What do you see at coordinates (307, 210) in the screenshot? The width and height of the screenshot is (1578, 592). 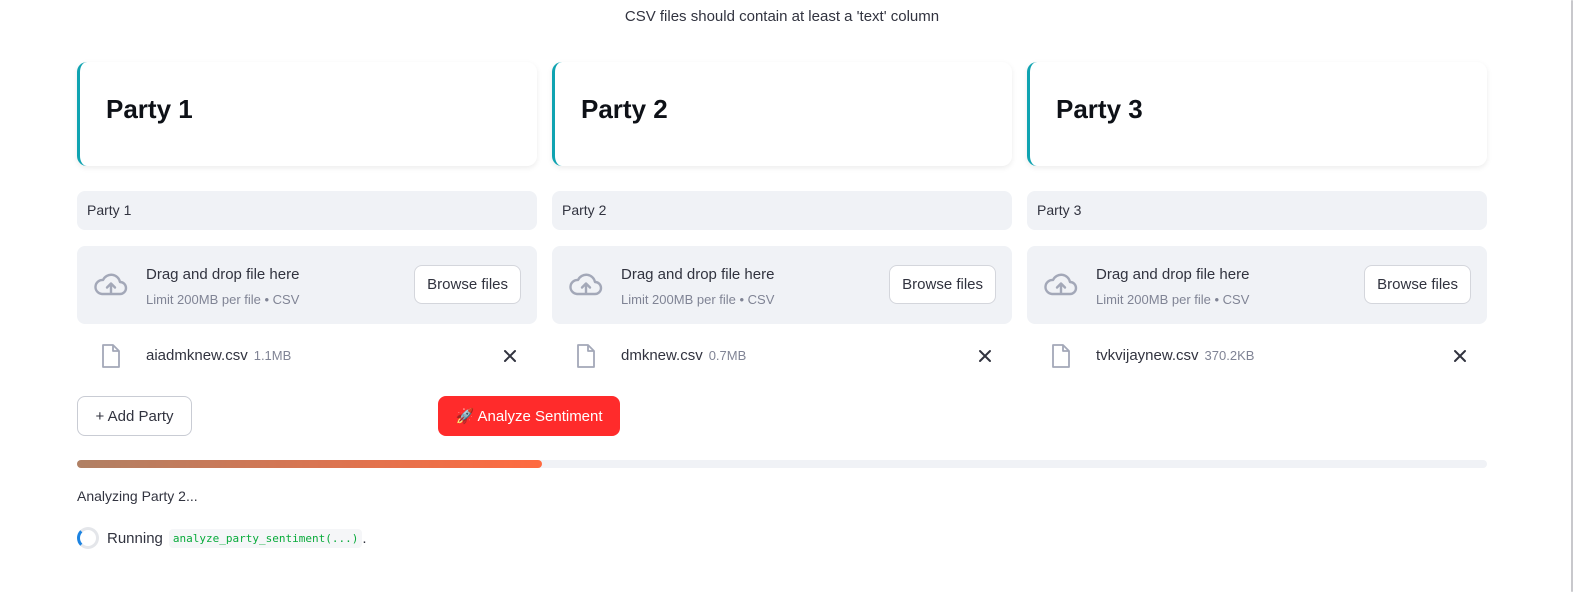 I see `party-name-input: Party 1` at bounding box center [307, 210].